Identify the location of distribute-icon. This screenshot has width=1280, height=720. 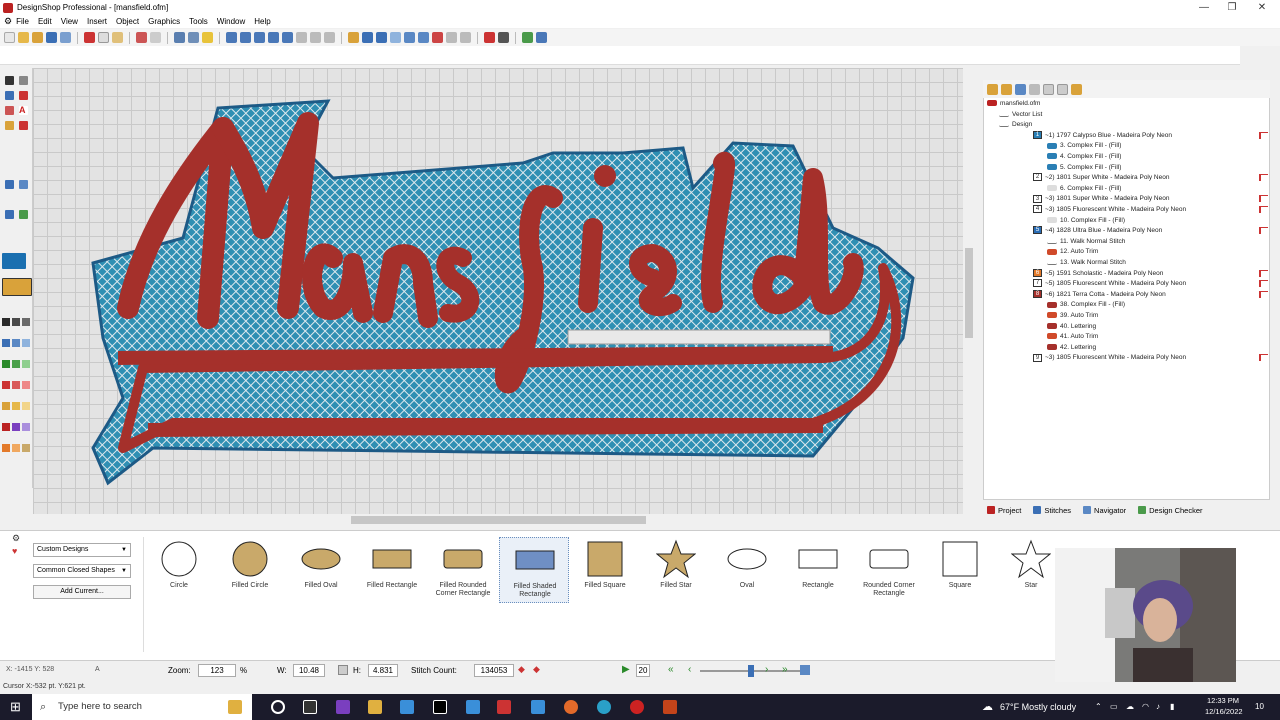
(409, 37).